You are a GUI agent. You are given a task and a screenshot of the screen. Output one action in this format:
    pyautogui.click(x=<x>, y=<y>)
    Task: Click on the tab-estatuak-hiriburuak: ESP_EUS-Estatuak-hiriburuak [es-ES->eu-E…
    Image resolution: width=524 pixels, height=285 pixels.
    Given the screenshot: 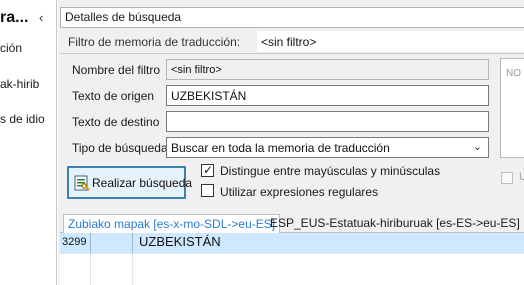 What is the action you would take?
    pyautogui.click(x=395, y=223)
    